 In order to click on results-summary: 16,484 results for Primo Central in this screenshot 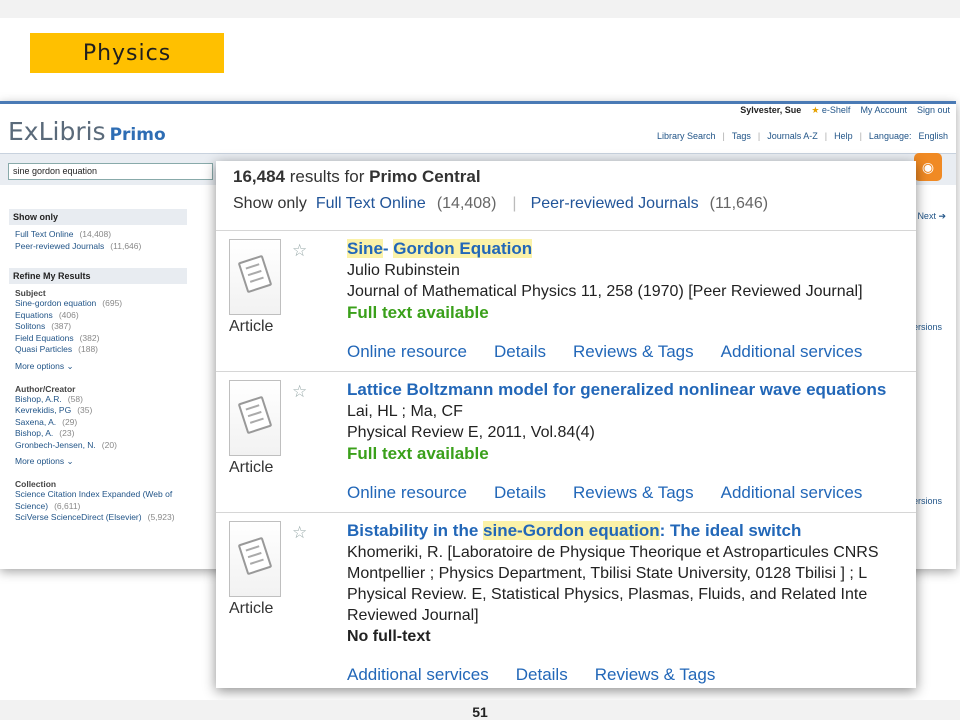, I will do `click(357, 176)`.